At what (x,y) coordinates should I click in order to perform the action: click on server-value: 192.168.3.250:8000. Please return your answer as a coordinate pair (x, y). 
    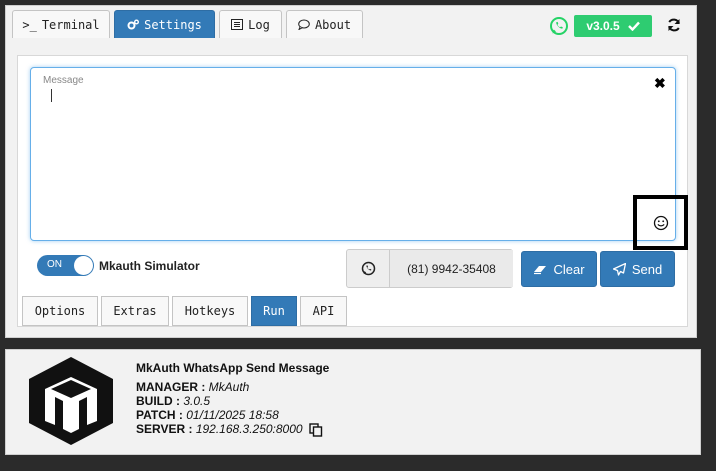
    Looking at the image, I should click on (249, 429).